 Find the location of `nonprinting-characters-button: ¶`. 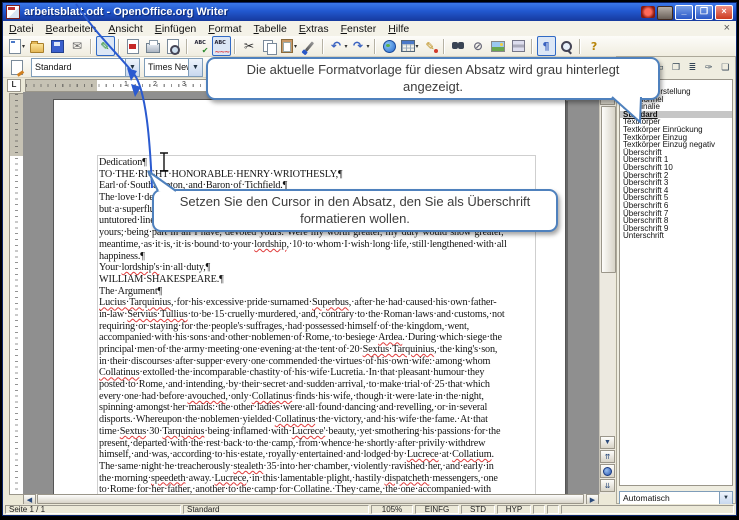

nonprinting-characters-button: ¶ is located at coordinates (546, 46).